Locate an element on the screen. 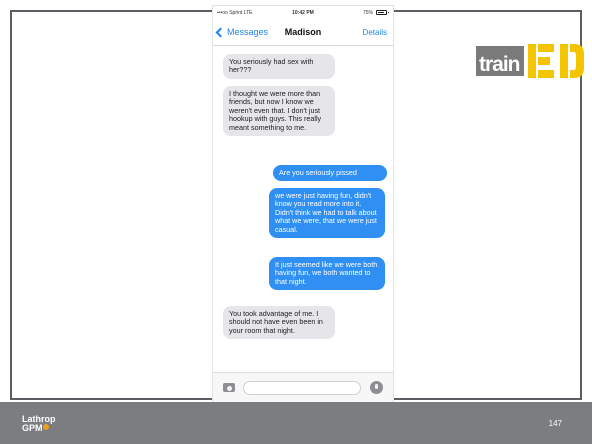 This screenshot has height=444, width=592. message-input-bar is located at coordinates (303, 387).